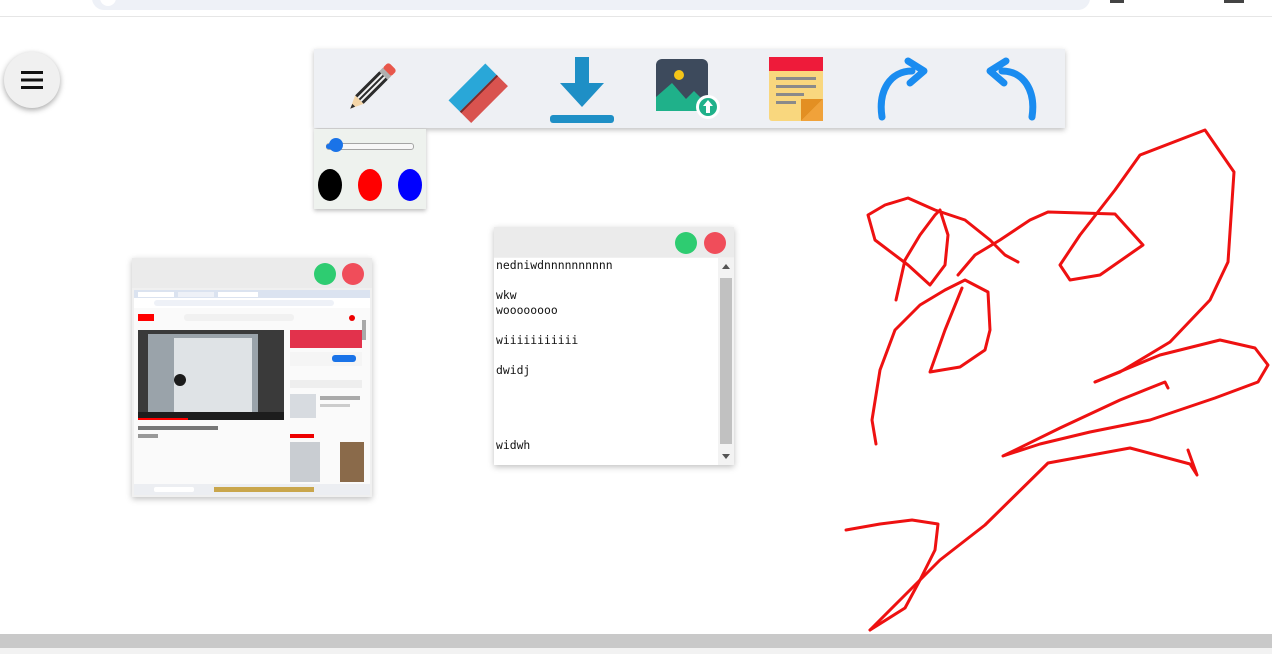 The width and height of the screenshot is (1272, 654). I want to click on horizontal-scrollbar-thumb, so click(636, 641).